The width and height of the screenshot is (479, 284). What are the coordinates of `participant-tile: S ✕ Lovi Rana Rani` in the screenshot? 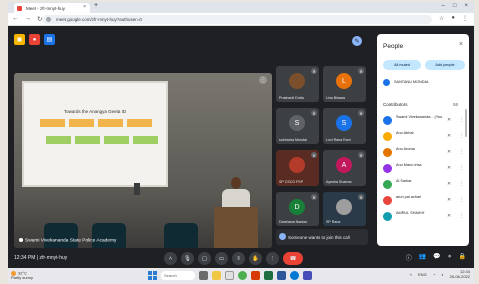 It's located at (344, 126).